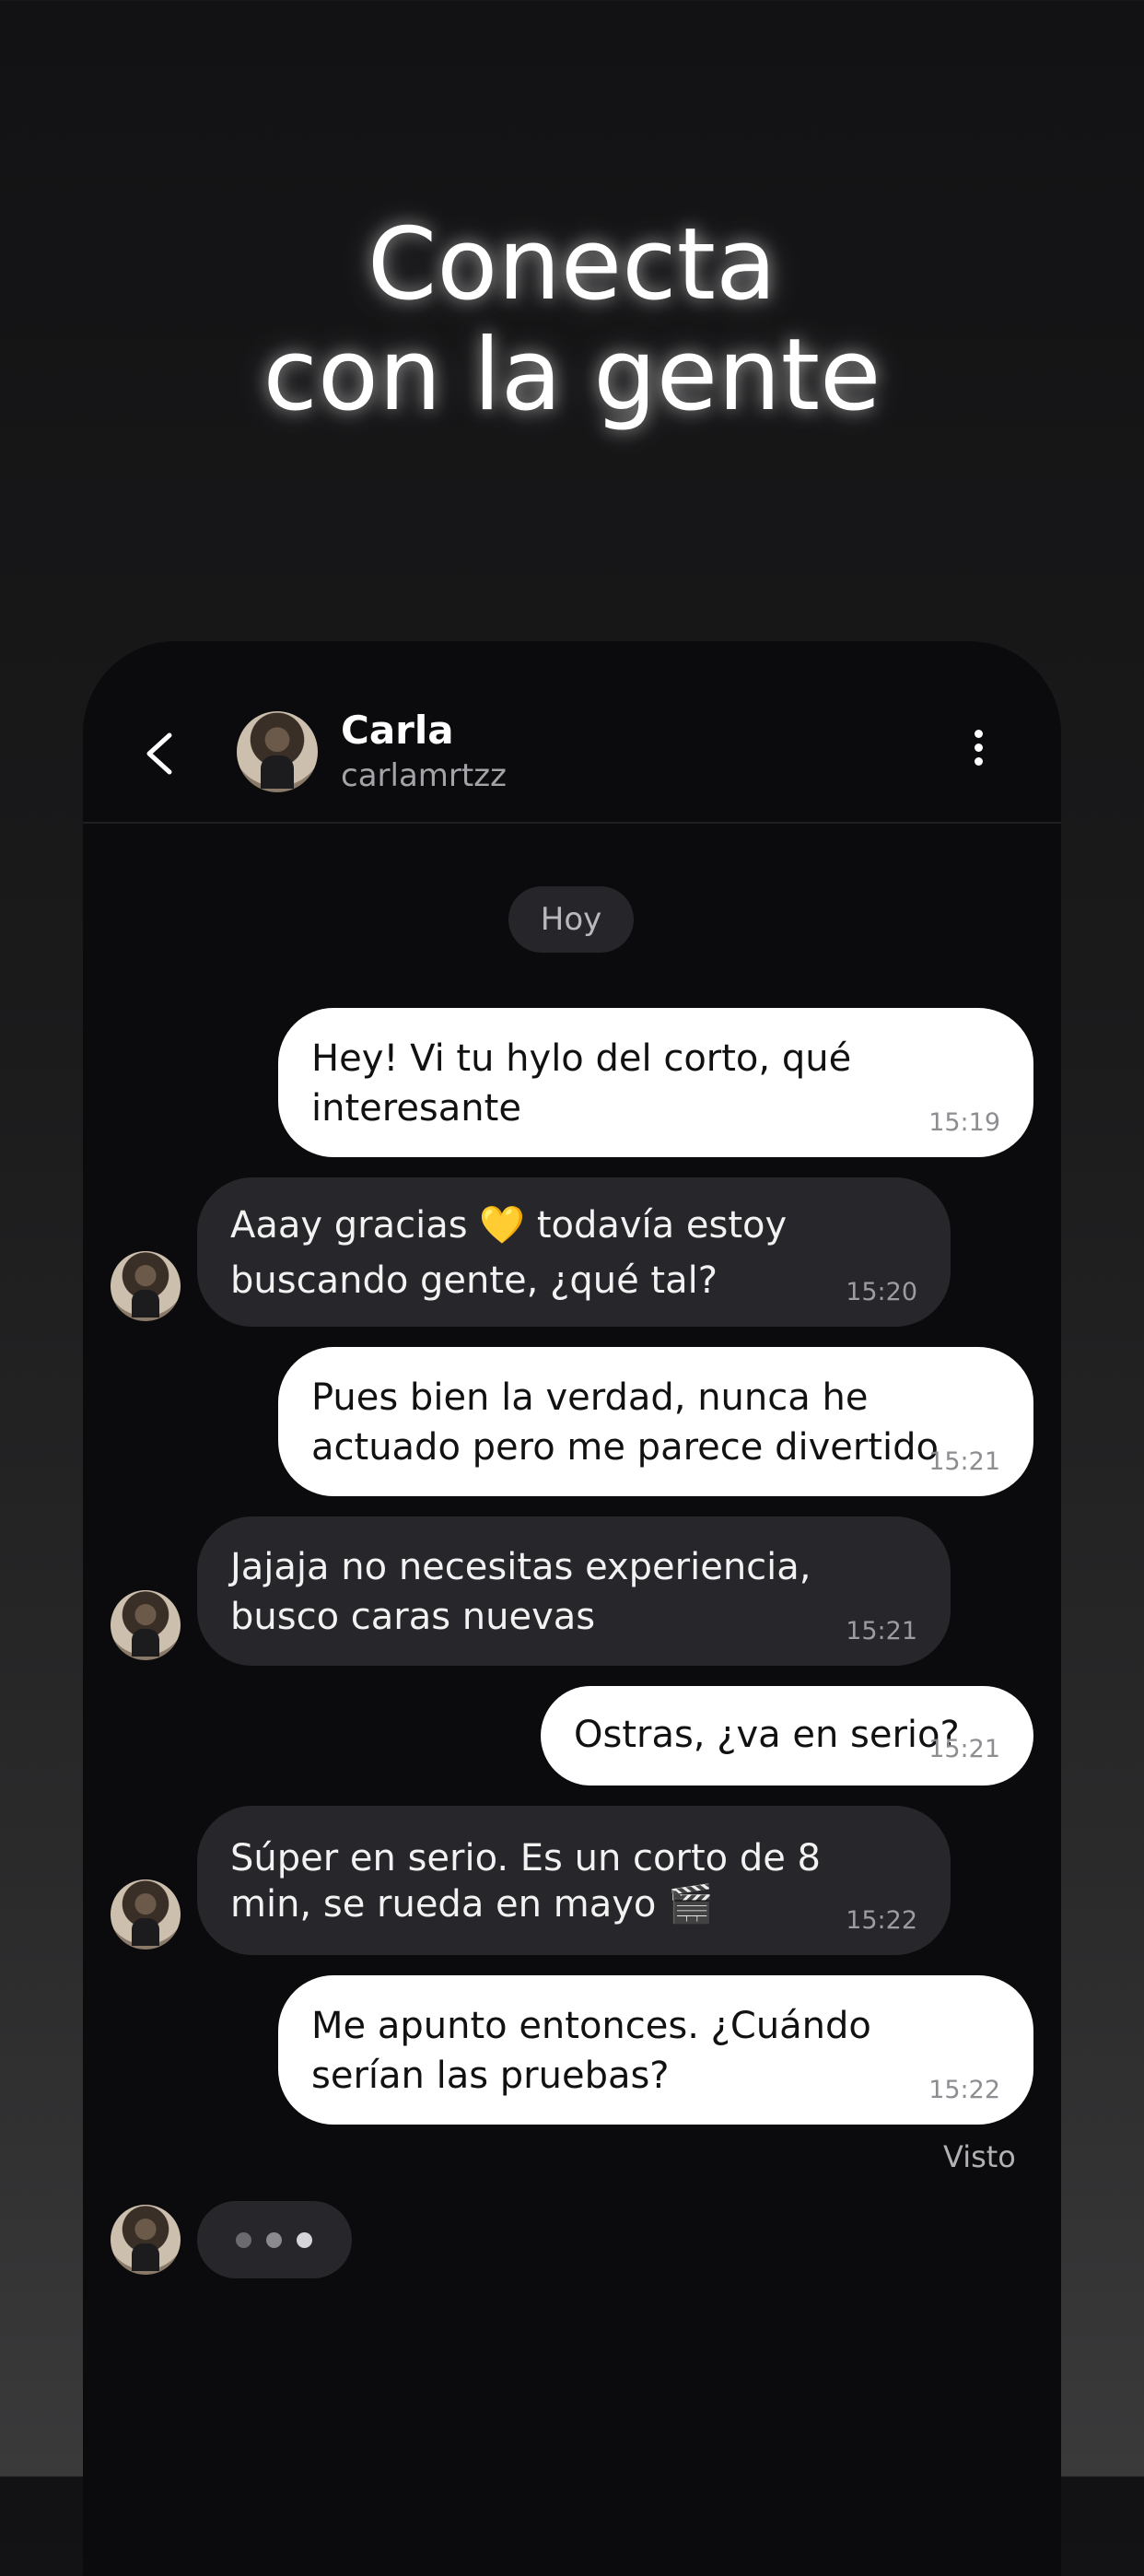 The image size is (1144, 2576). Describe the element at coordinates (572, 375) in the screenshot. I see `headline-line-2: con la gente` at that location.